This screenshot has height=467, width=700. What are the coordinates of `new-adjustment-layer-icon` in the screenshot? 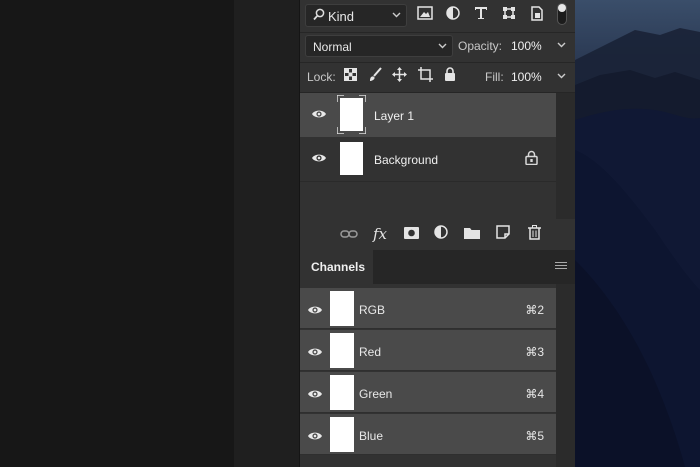 It's located at (441, 234).